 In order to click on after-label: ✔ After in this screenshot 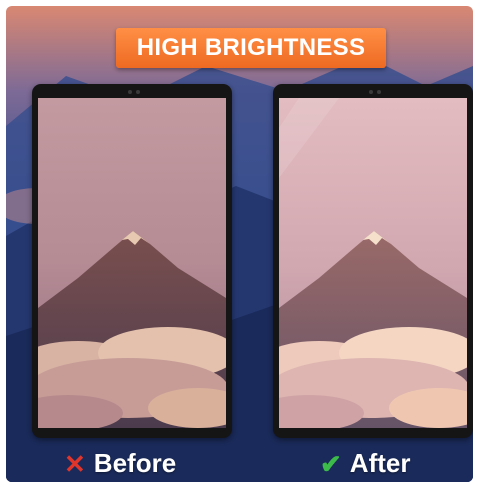, I will do `click(365, 463)`.